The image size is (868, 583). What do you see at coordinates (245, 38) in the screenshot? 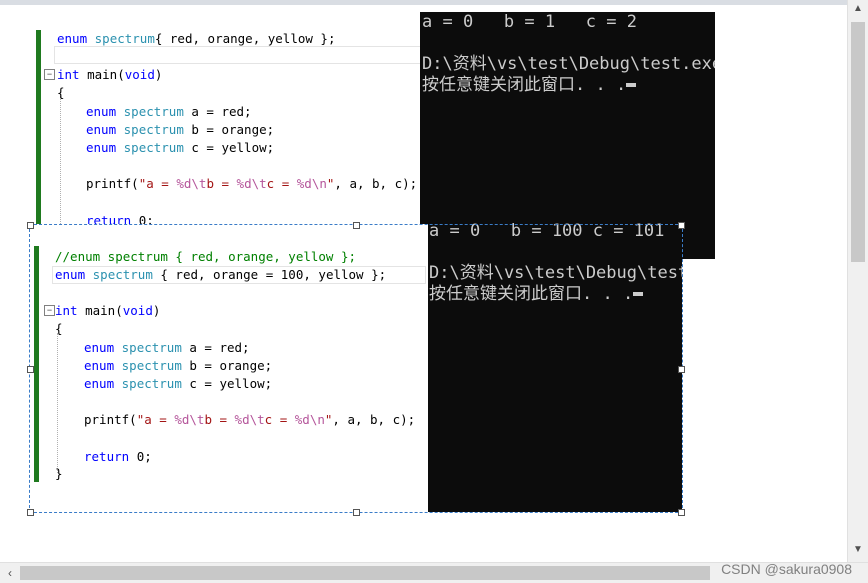
I see `code-token: { red, orange, yellow };` at bounding box center [245, 38].